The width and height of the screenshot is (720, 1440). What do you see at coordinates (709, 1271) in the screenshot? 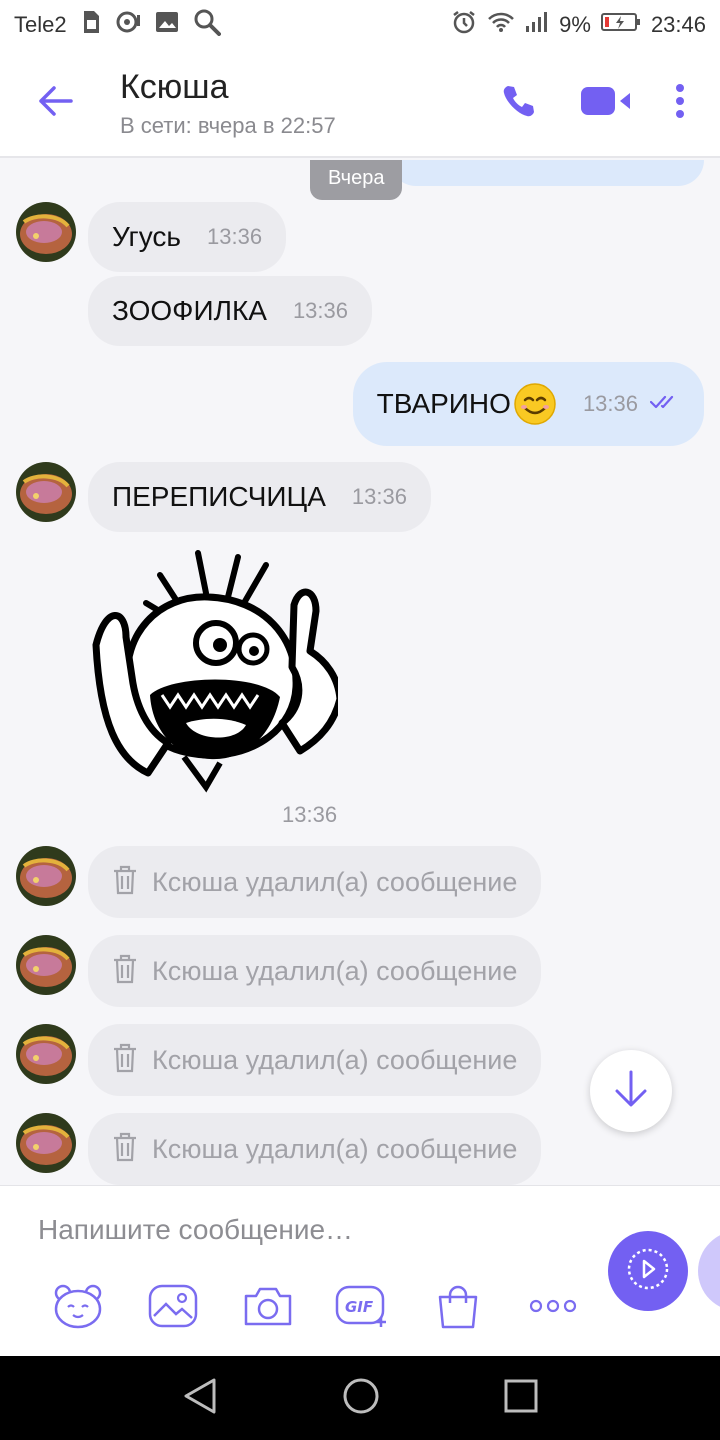
I see `voice-message-button` at bounding box center [709, 1271].